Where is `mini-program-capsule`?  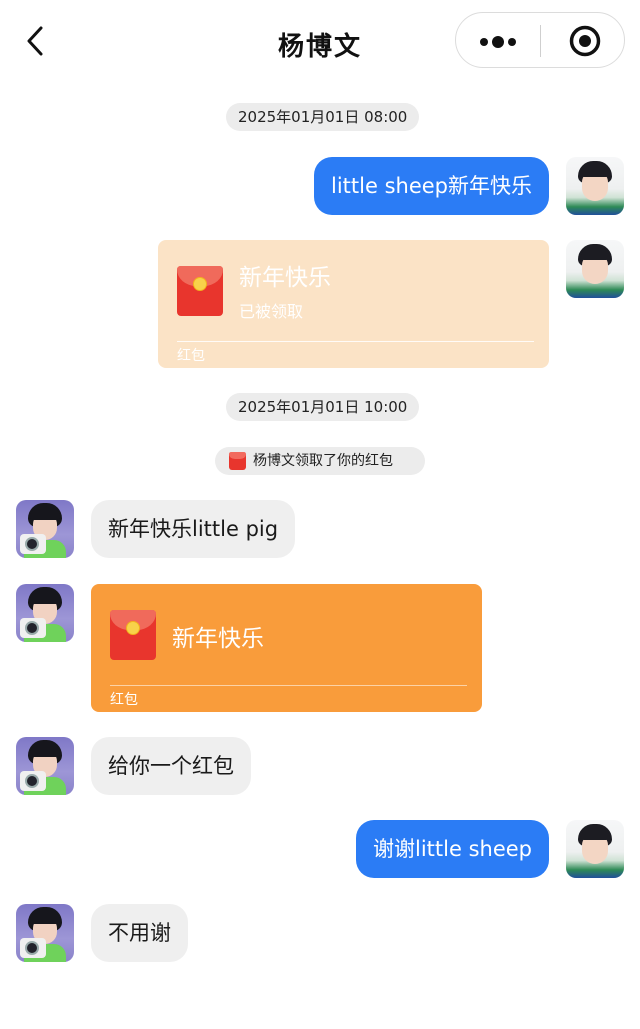 mini-program-capsule is located at coordinates (540, 40).